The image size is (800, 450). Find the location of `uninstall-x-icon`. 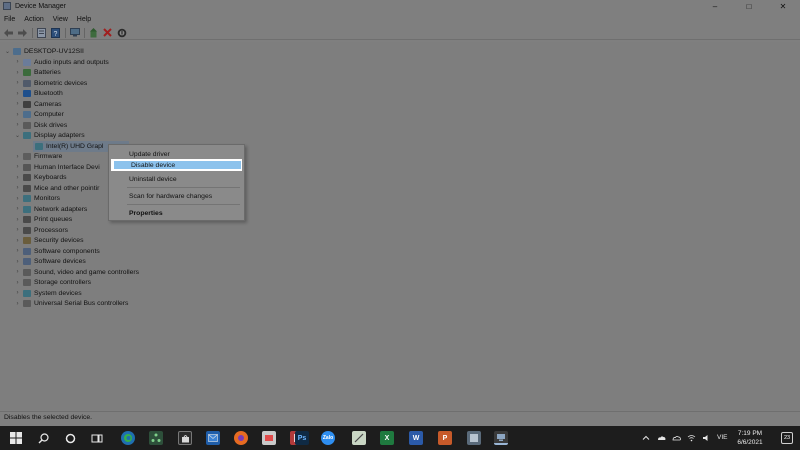

uninstall-x-icon is located at coordinates (107, 32).